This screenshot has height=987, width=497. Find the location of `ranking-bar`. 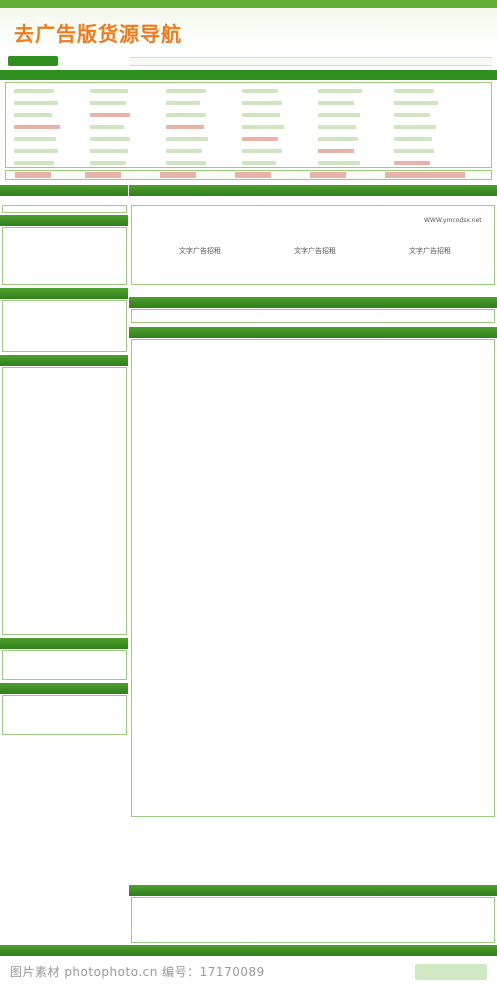

ranking-bar is located at coordinates (313, 332).